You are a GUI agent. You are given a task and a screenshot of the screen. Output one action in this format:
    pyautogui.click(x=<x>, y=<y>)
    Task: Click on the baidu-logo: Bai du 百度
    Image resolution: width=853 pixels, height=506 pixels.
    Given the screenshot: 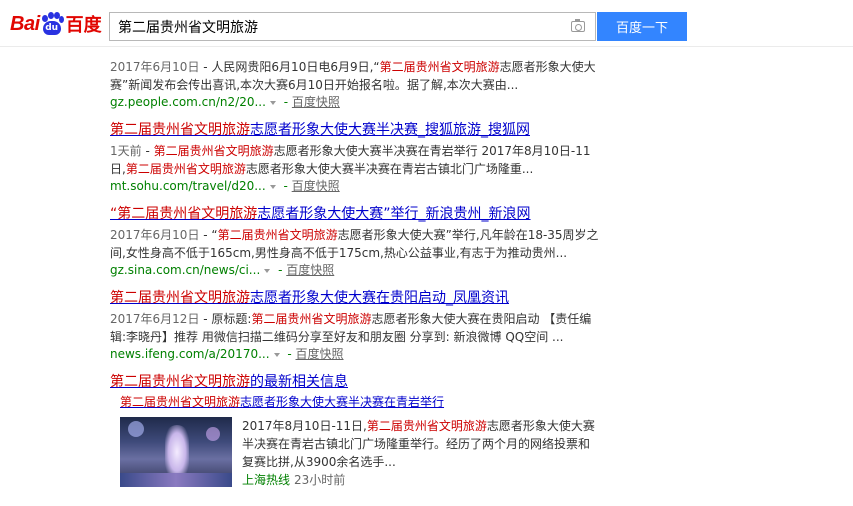 What is the action you would take?
    pyautogui.click(x=56, y=24)
    